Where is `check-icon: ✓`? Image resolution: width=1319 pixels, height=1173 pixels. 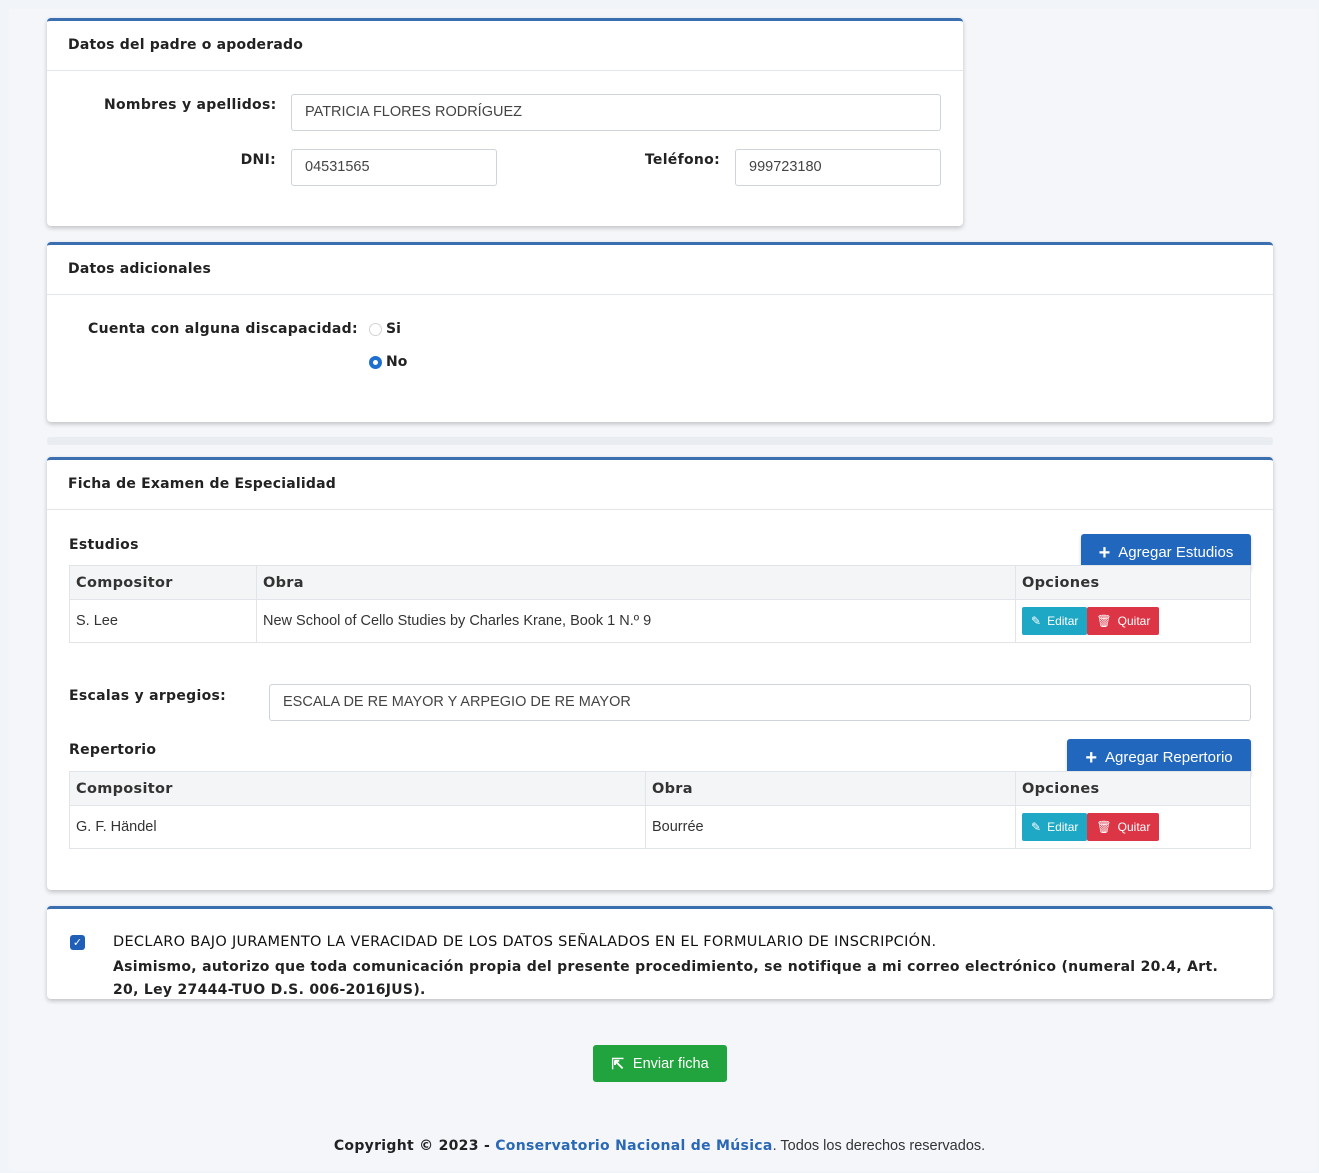
check-icon: ✓ is located at coordinates (77, 942).